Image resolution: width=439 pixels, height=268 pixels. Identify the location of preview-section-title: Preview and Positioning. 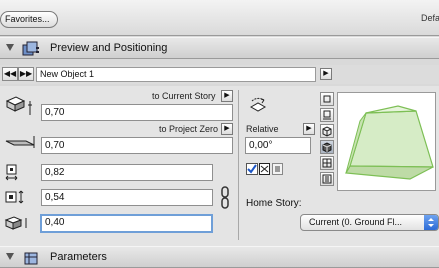
(109, 48).